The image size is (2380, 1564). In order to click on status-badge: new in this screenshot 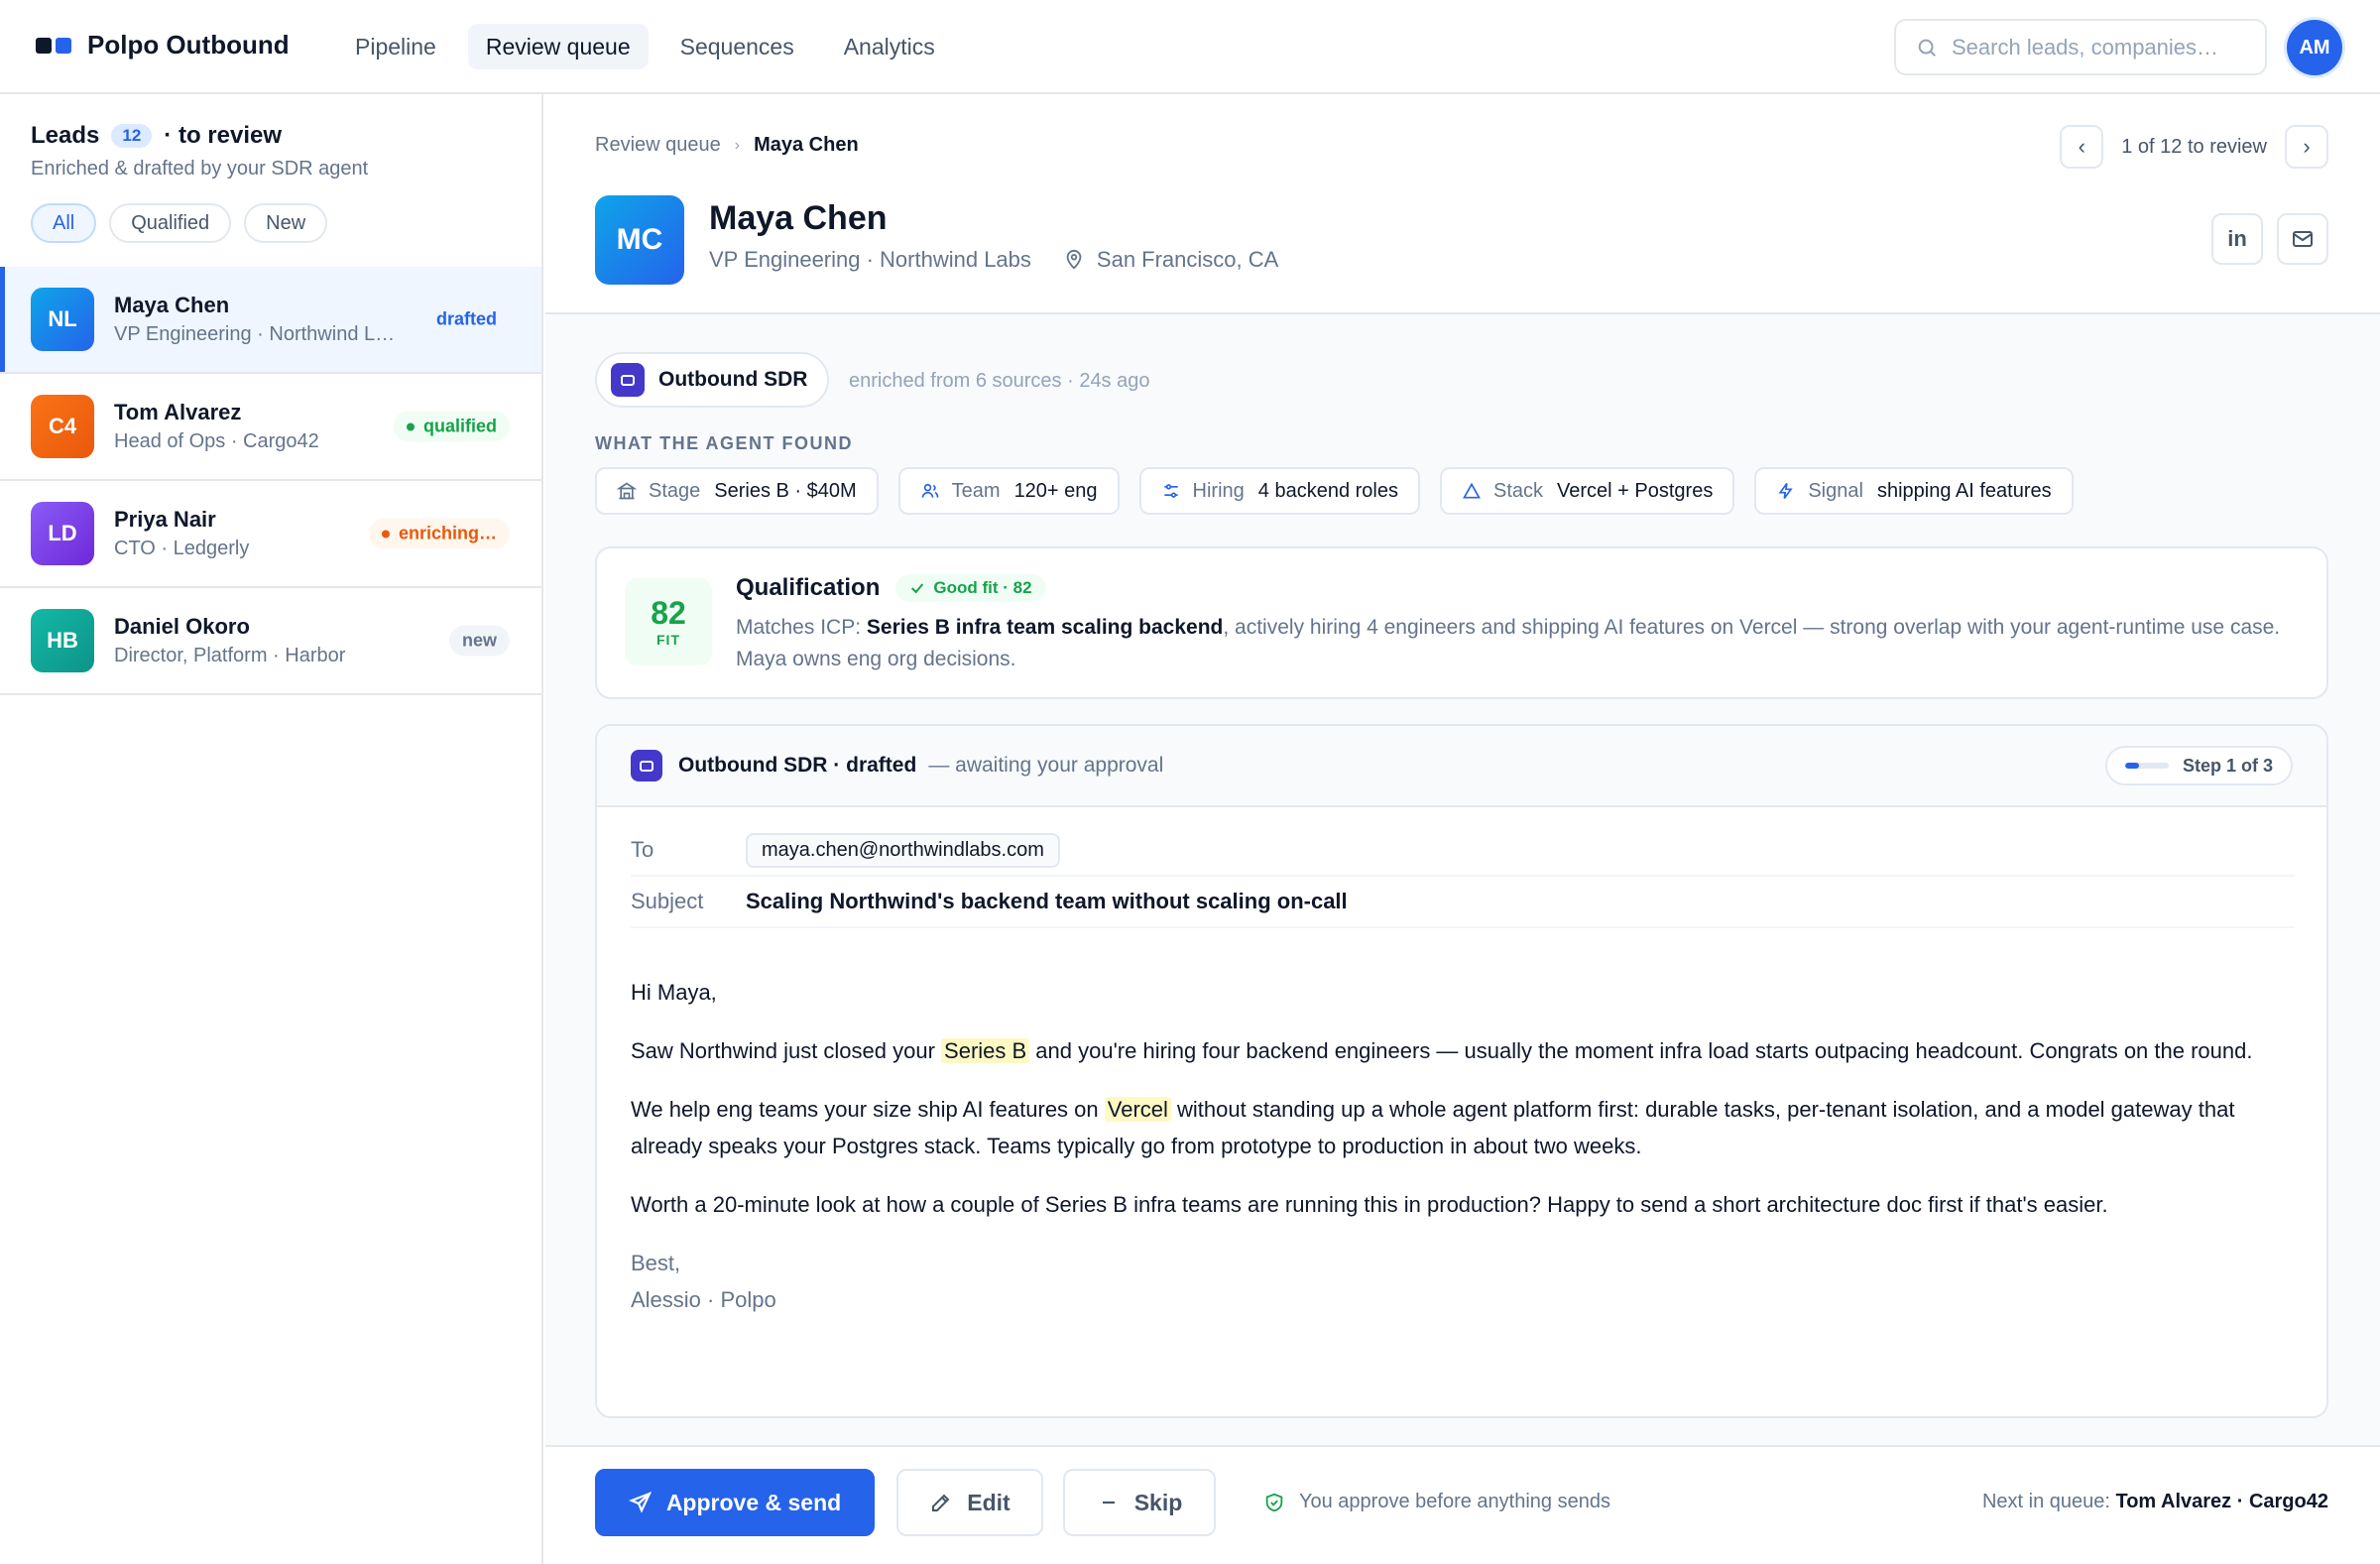, I will do `click(479, 641)`.